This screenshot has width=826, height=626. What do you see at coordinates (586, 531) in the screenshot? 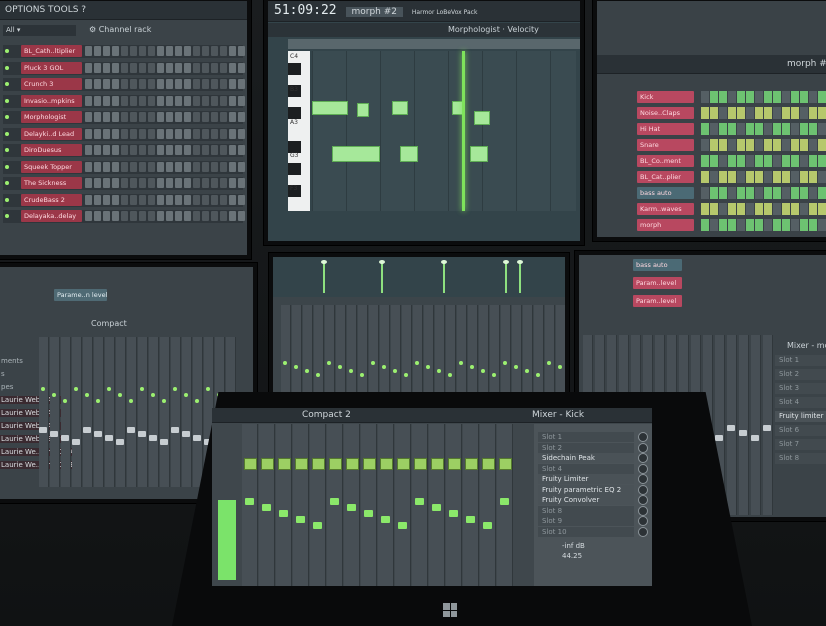
I see `fx-slot: Slot 10` at bounding box center [586, 531].